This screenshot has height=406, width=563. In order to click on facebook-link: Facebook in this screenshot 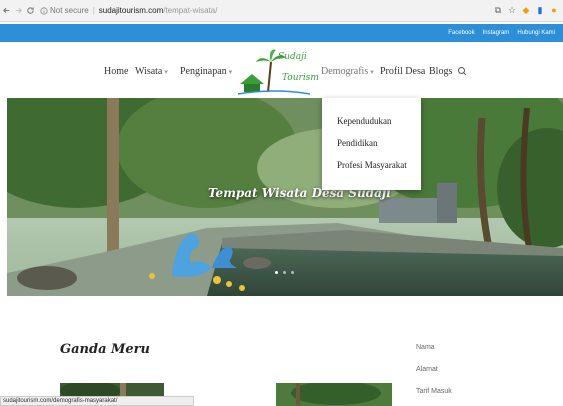, I will do `click(461, 33)`.